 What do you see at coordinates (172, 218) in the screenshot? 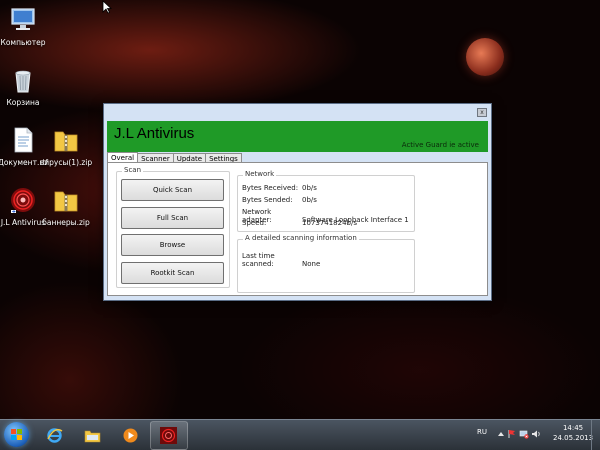
I see `full-scan-button: Full Scan` at bounding box center [172, 218].